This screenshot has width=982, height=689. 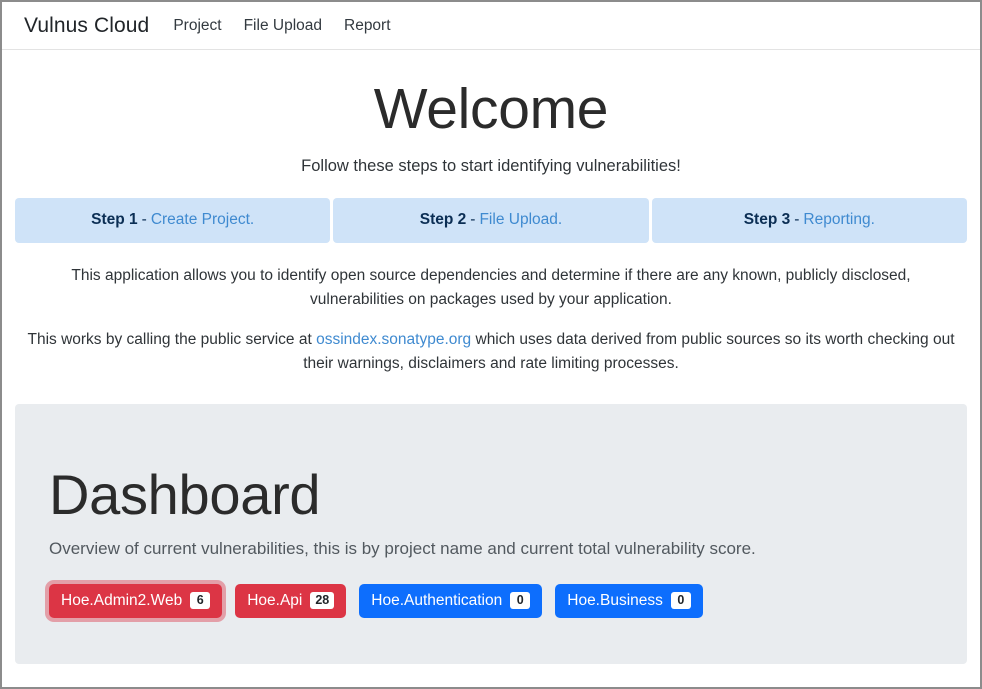 I want to click on nav-link-file-upload: File Upload, so click(x=283, y=26).